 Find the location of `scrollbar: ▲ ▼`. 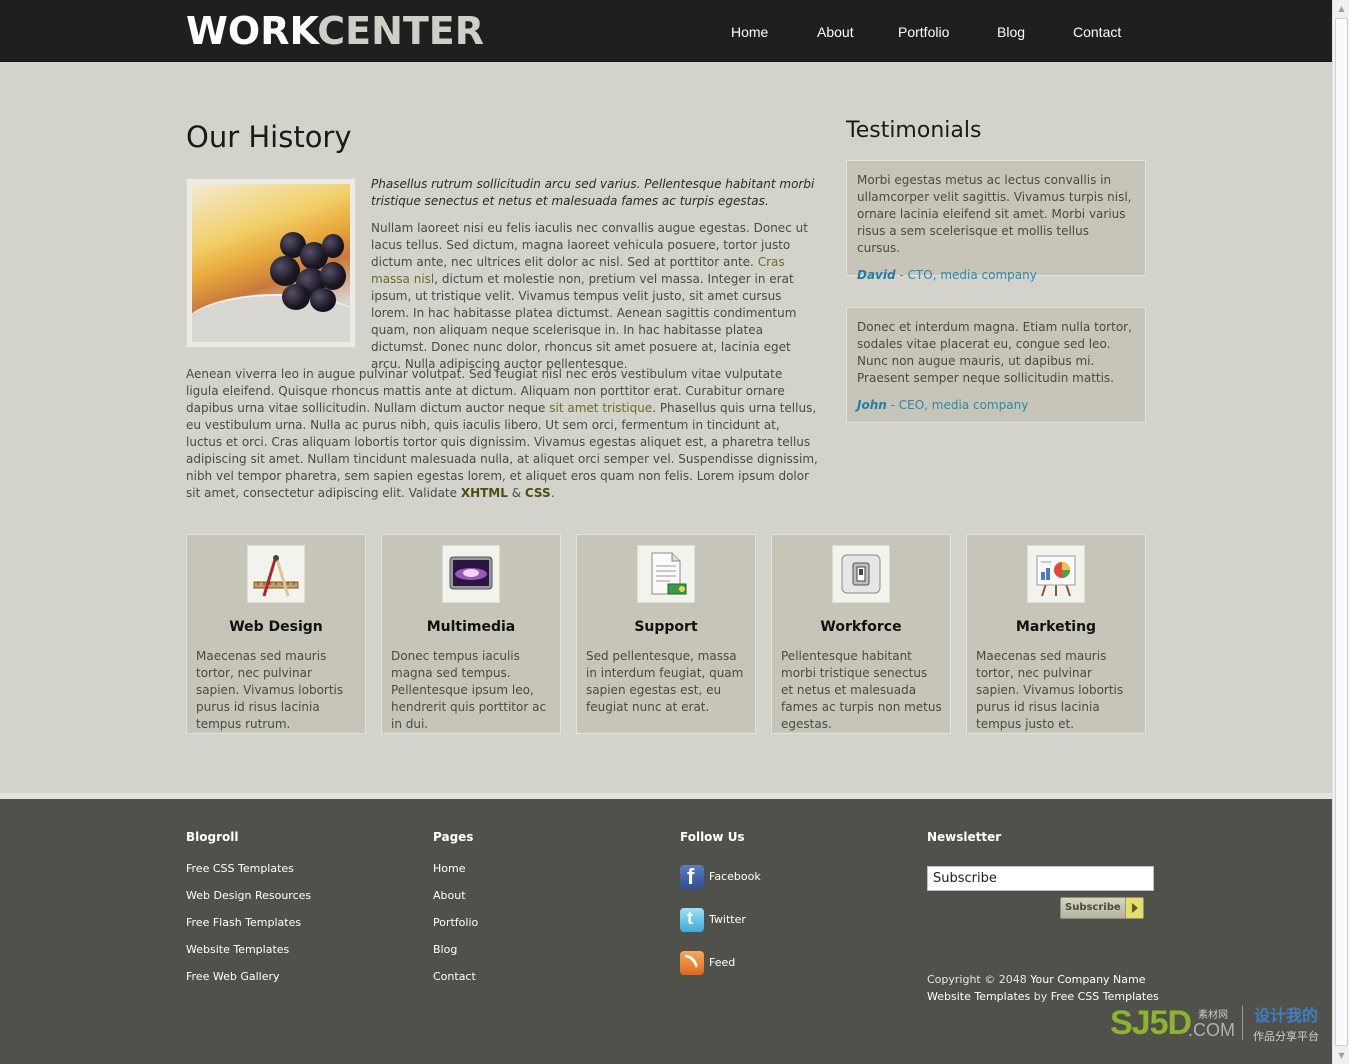

scrollbar: ▲ ▼ is located at coordinates (1340, 532).